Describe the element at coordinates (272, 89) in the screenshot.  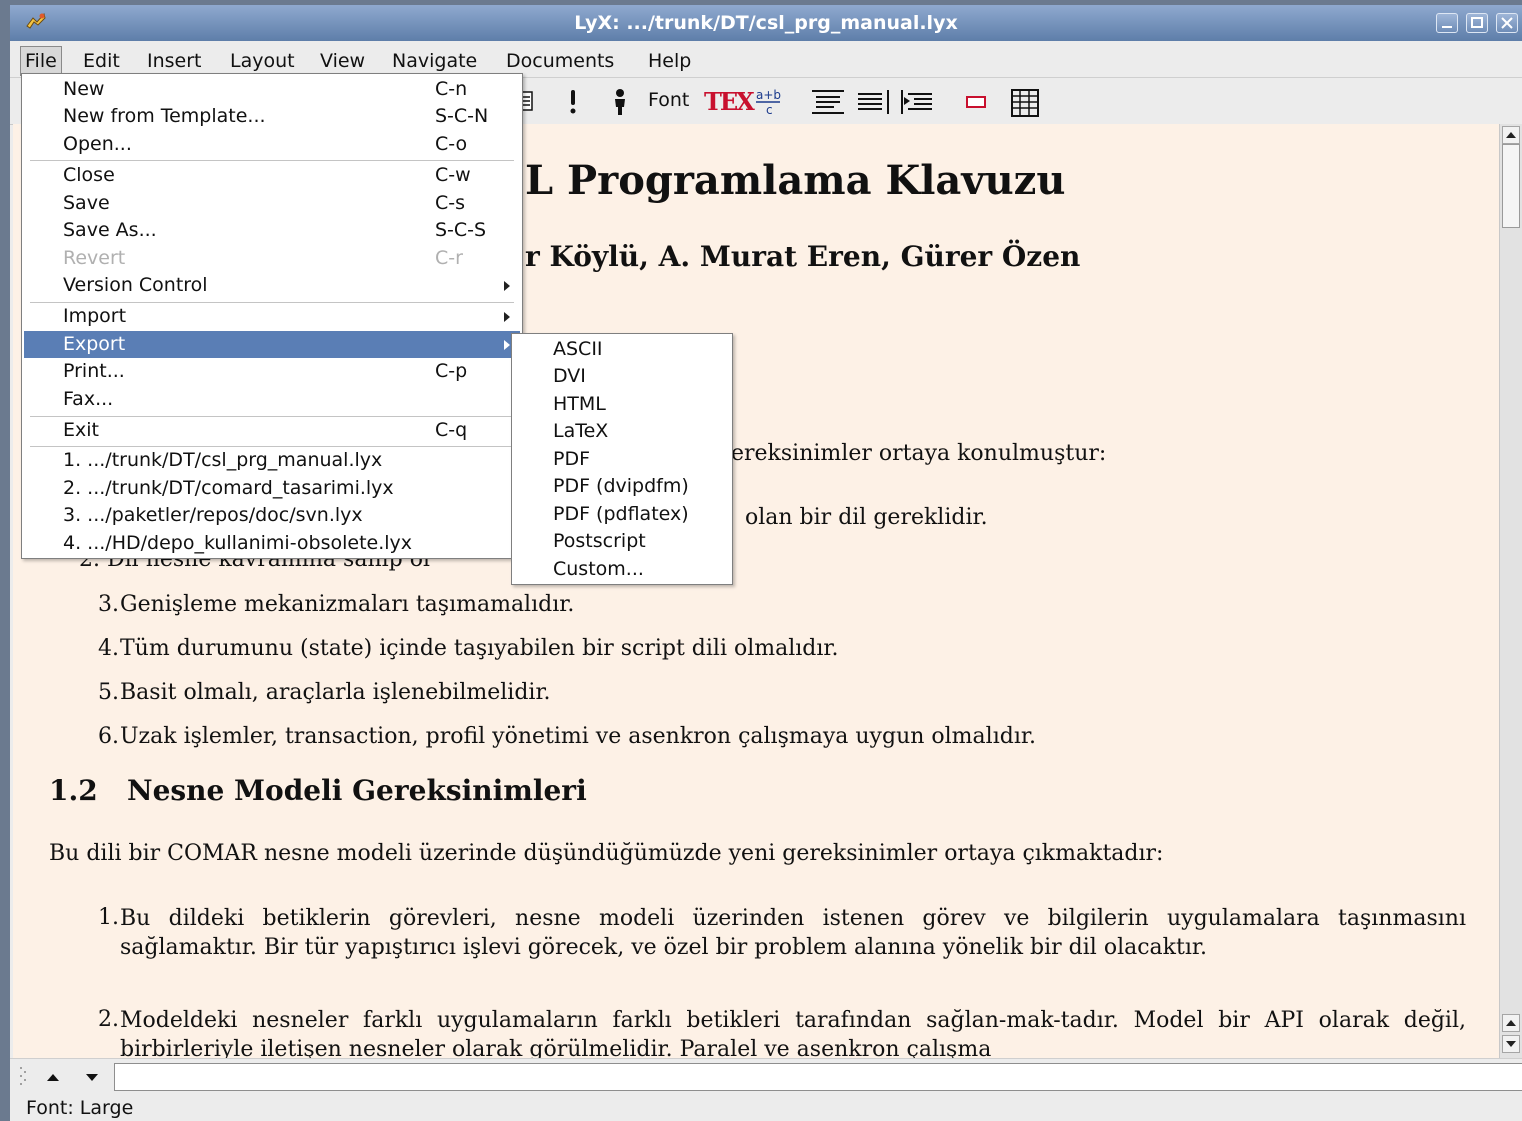
I see `menu-item-new: New C-n` at that location.